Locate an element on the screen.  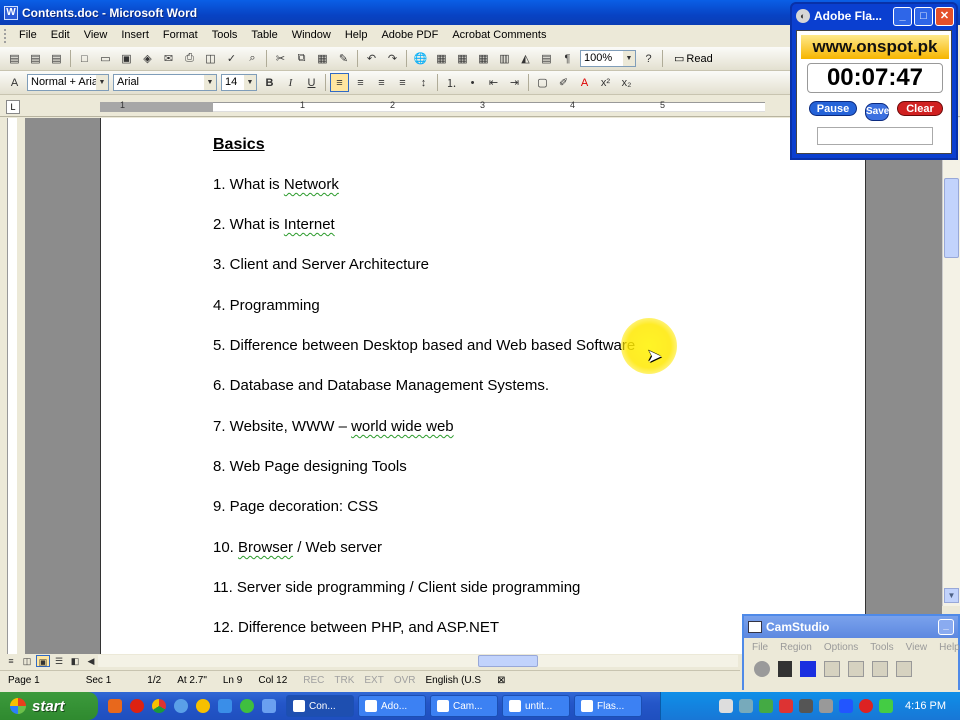
tab-selector: L is located at coordinates (13, 107).